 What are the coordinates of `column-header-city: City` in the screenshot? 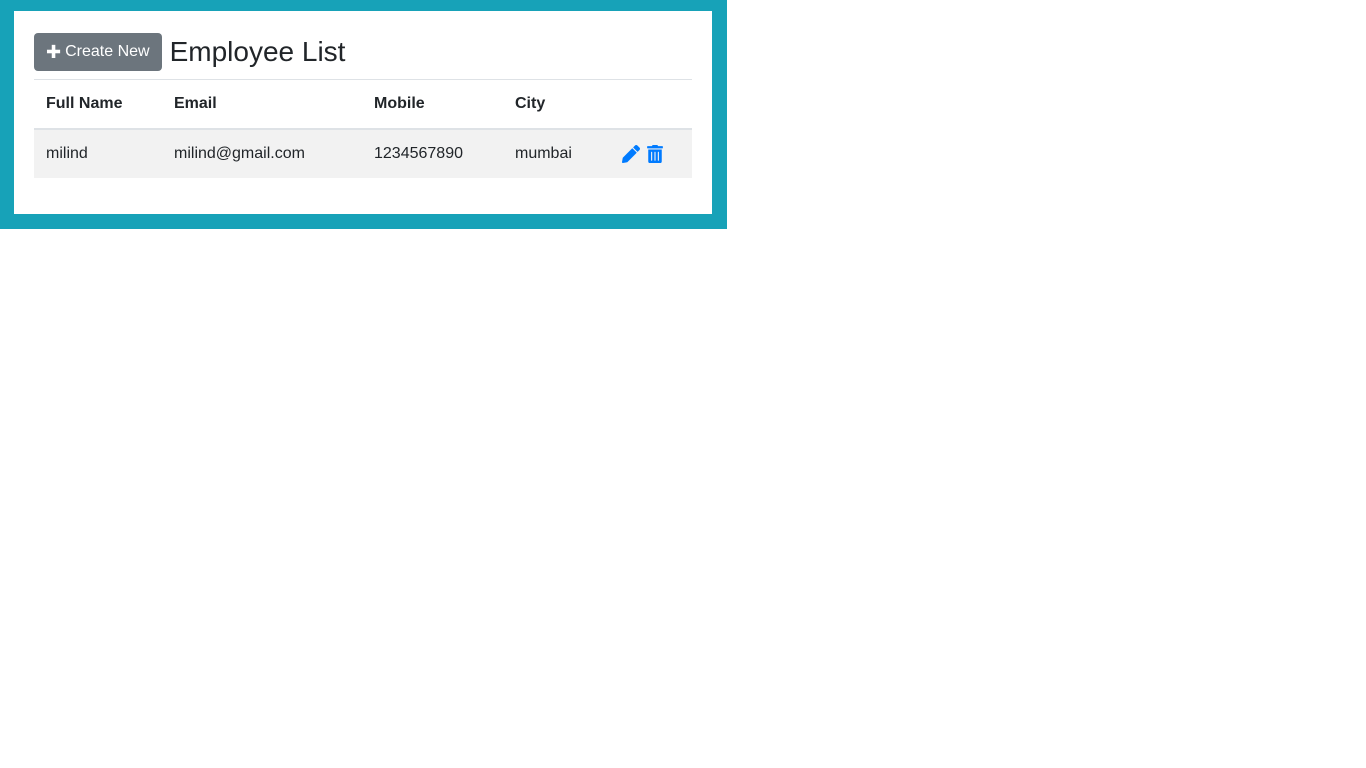 It's located at (556, 105).